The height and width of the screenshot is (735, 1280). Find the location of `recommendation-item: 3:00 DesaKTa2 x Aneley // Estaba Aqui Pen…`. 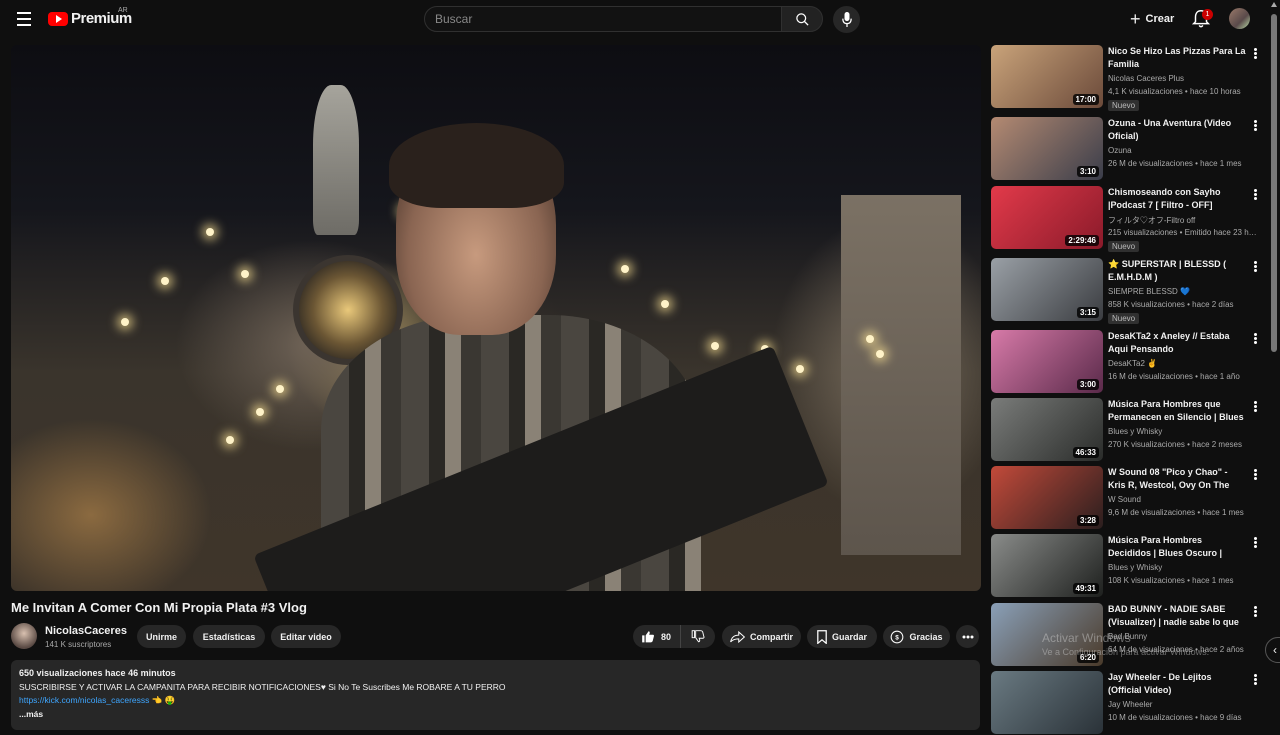

recommendation-item: 3:00 DesaKTa2 x Aneley // Estaba Aqui Pen… is located at coordinates (1126, 362).